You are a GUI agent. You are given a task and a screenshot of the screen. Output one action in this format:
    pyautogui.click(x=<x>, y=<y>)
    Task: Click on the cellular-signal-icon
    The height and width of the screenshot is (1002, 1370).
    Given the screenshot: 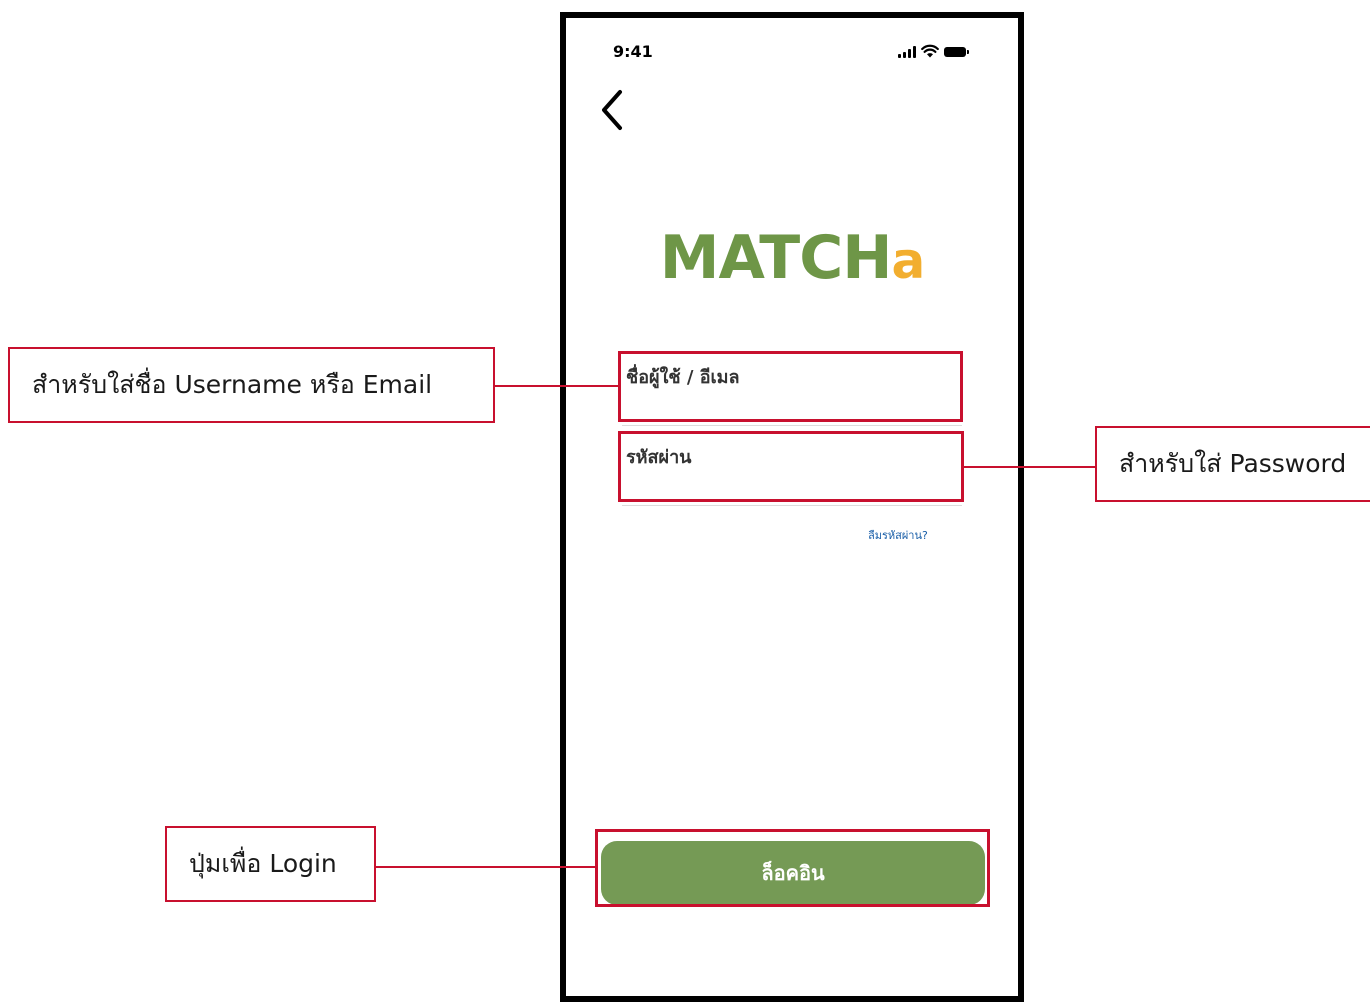 What is the action you would take?
    pyautogui.click(x=907, y=52)
    